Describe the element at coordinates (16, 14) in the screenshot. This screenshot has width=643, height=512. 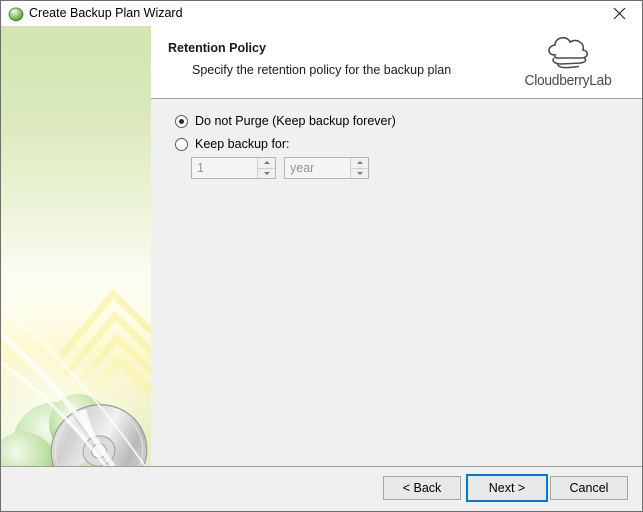
I see `green-cloud-icon` at that location.